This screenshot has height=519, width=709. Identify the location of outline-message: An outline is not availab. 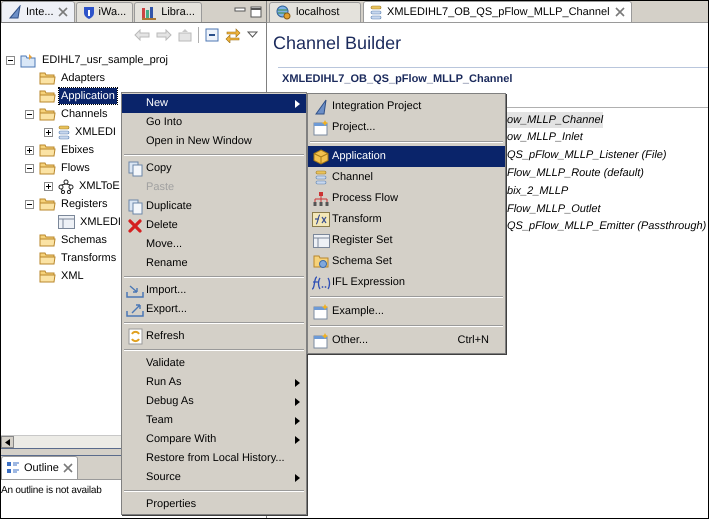
(51, 490).